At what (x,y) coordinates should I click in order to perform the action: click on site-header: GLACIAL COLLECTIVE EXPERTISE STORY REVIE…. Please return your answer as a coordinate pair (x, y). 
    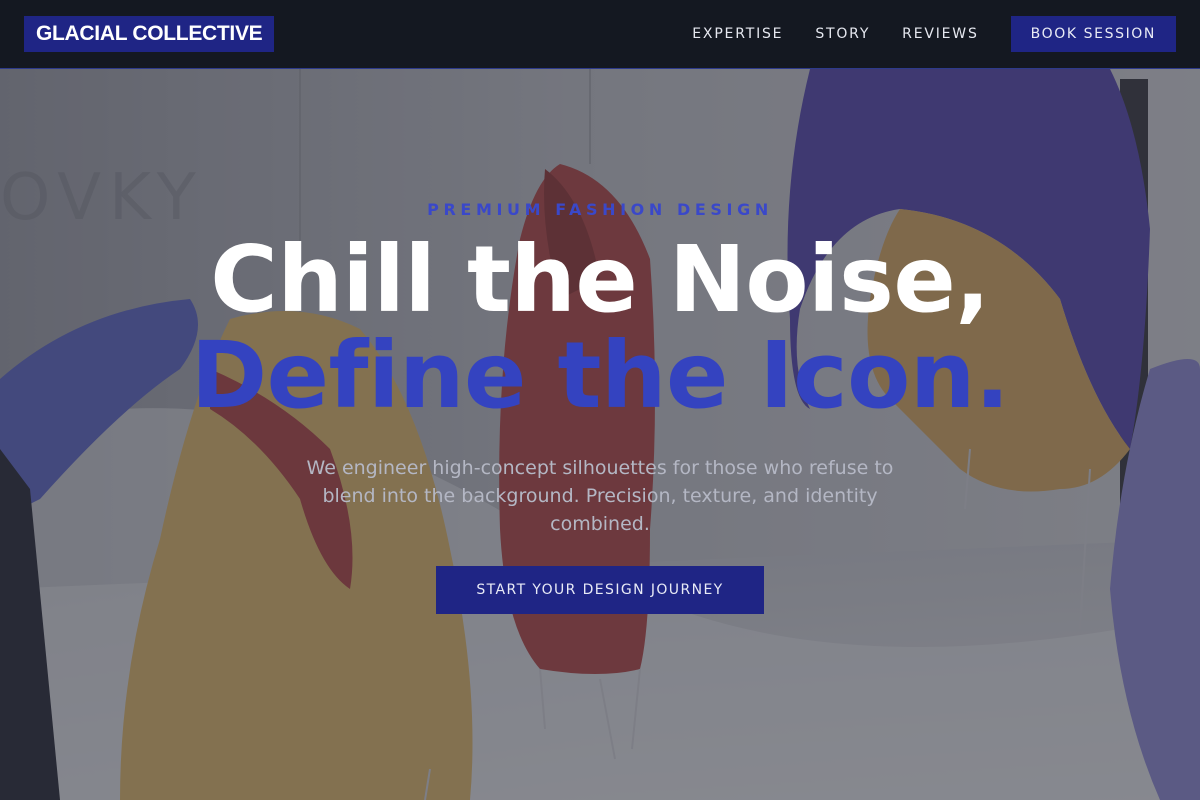
    Looking at the image, I should click on (600, 34).